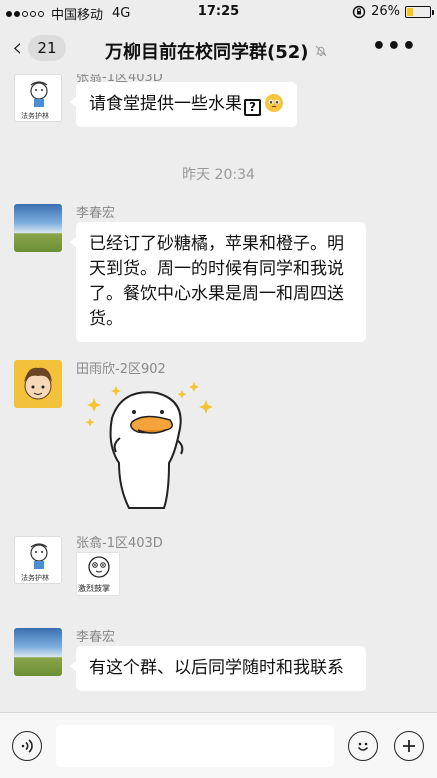 This screenshot has height=778, width=437. I want to click on message-bubble: 请食堂提供一些水果?, so click(183, 104).